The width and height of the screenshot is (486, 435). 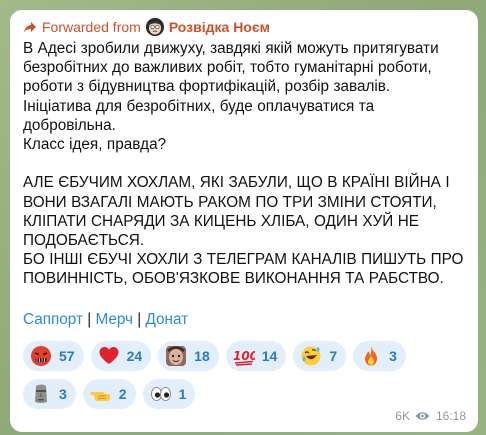 I want to click on channel-avatar-icon, so click(x=154, y=27).